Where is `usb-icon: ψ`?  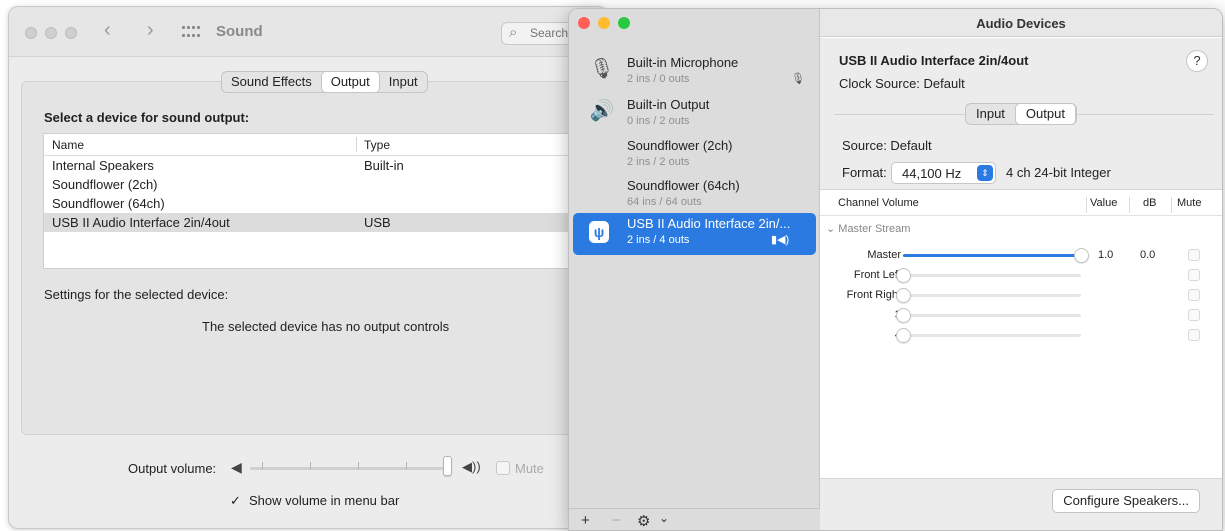
usb-icon: ψ is located at coordinates (599, 232).